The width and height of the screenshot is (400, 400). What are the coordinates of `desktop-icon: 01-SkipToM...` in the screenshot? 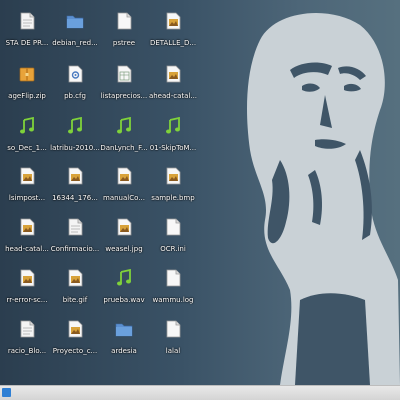 It's located at (173, 141).